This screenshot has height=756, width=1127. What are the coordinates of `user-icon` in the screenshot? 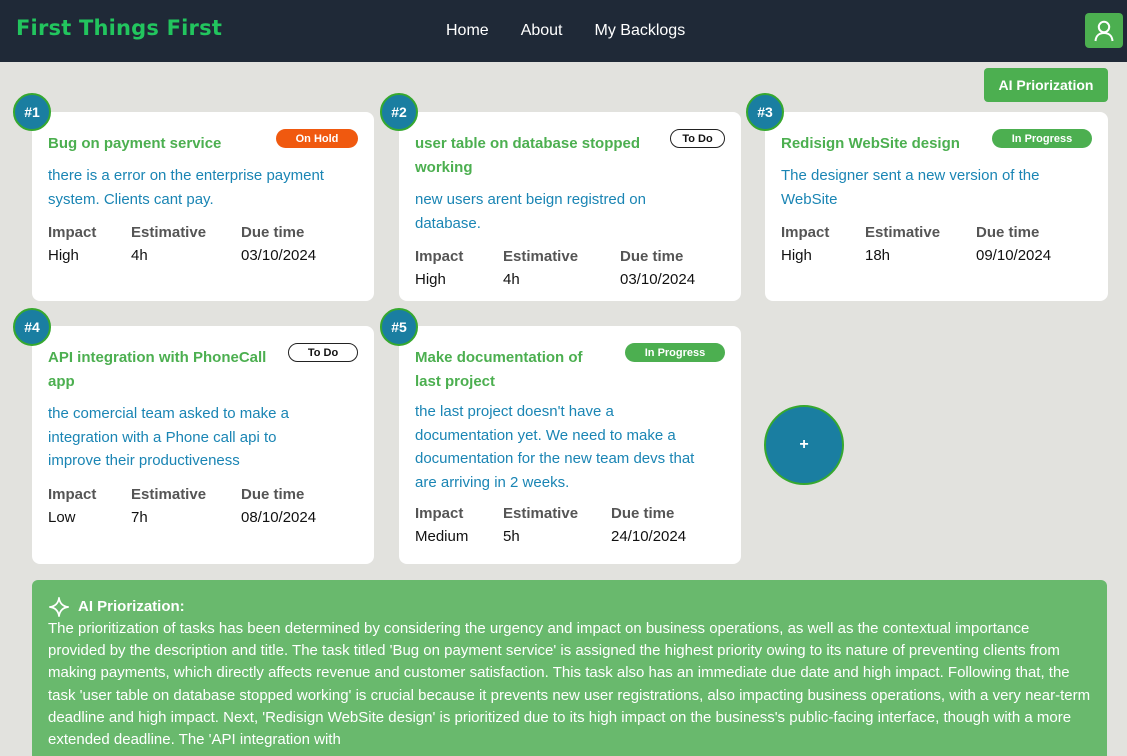 It's located at (1104, 30).